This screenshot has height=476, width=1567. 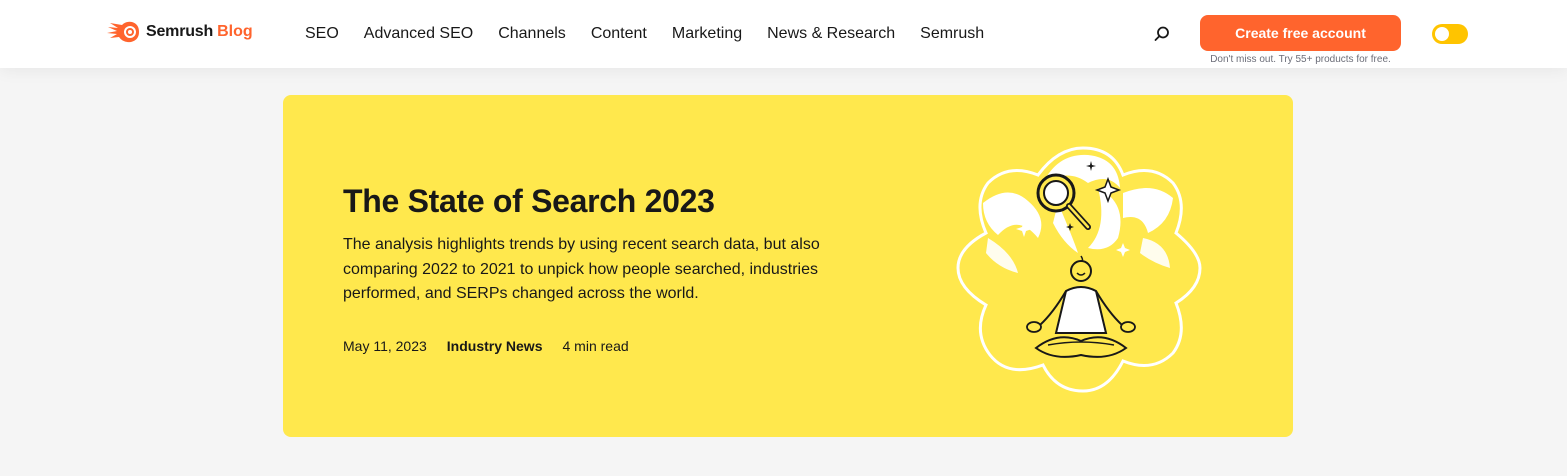 I want to click on semrush-fireball-icon, so click(x=123, y=32).